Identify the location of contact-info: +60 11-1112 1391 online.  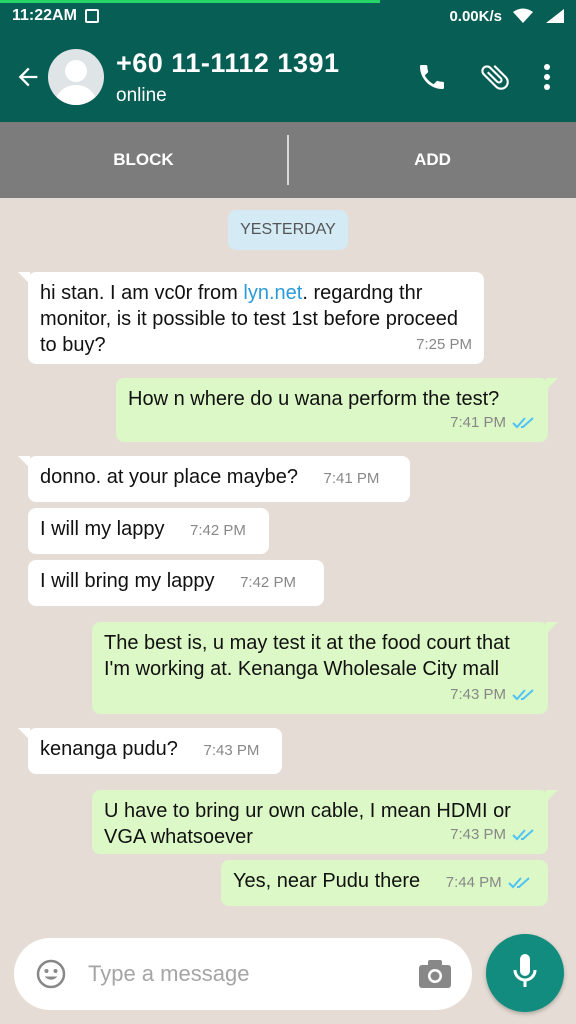
(228, 77).